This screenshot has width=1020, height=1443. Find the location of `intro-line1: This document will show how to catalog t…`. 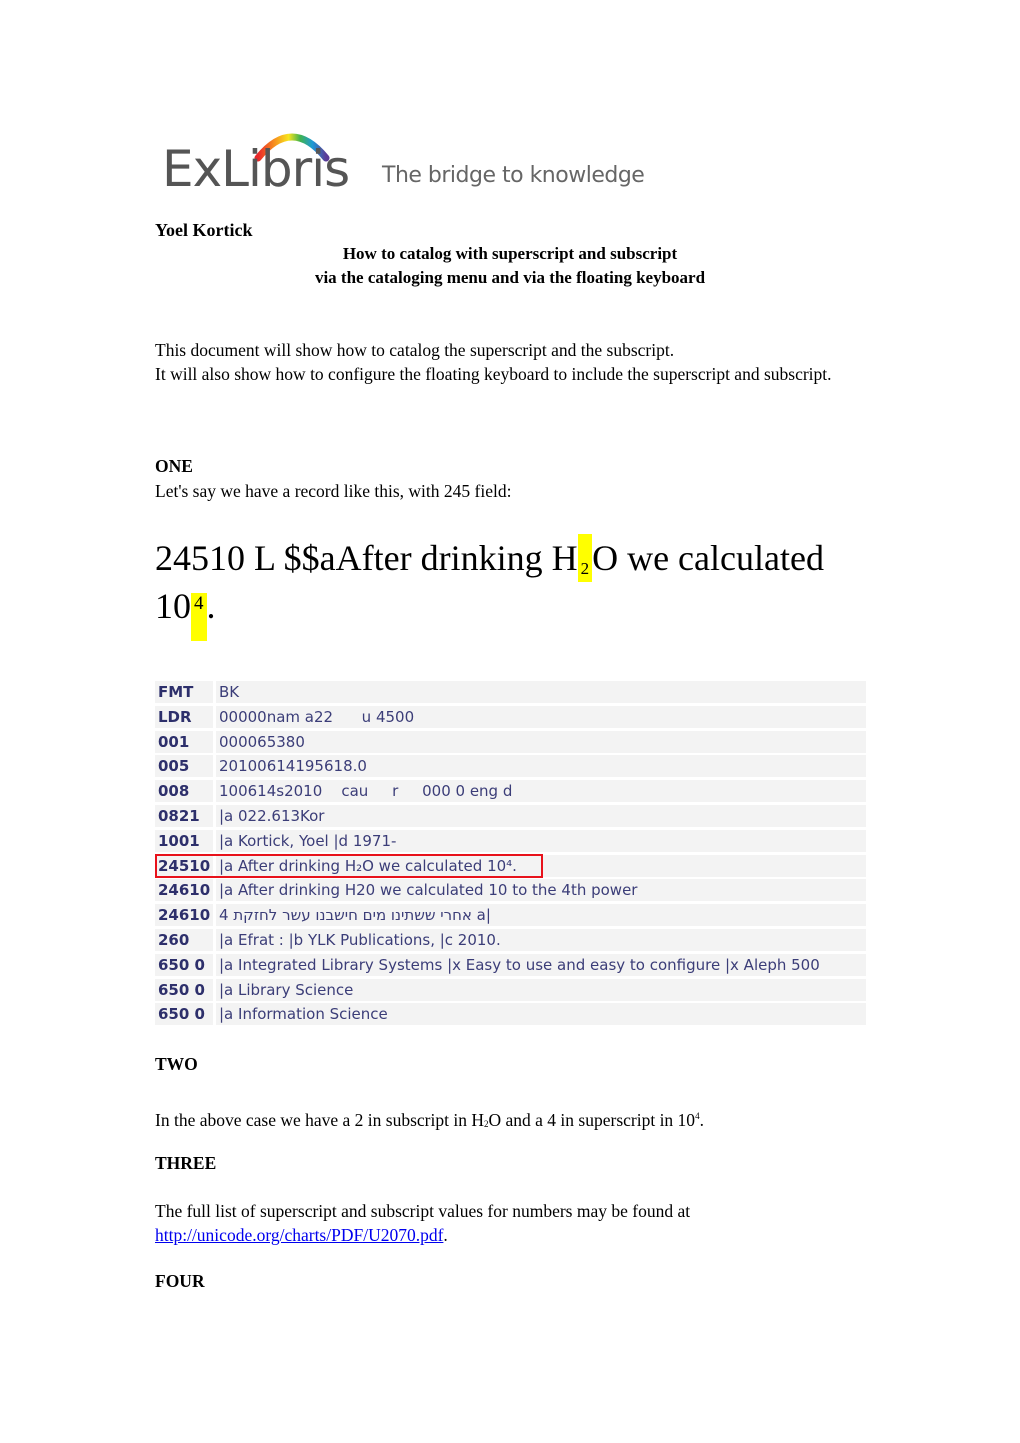

intro-line1: This document will show how to catalog t… is located at coordinates (415, 350).